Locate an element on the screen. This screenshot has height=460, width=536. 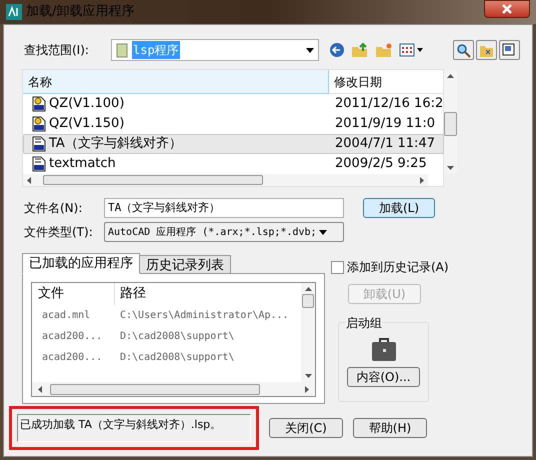
group-title: 启动组 is located at coordinates (364, 323).